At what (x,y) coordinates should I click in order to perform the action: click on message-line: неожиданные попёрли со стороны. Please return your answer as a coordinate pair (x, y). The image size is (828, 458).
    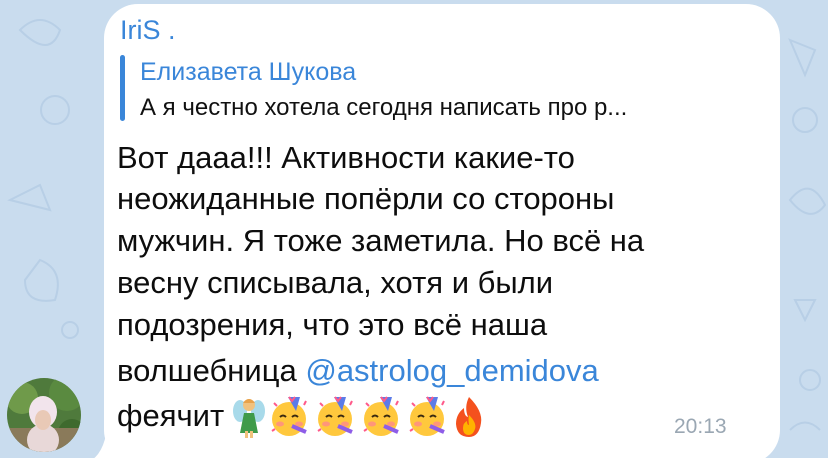
    Looking at the image, I should click on (366, 198).